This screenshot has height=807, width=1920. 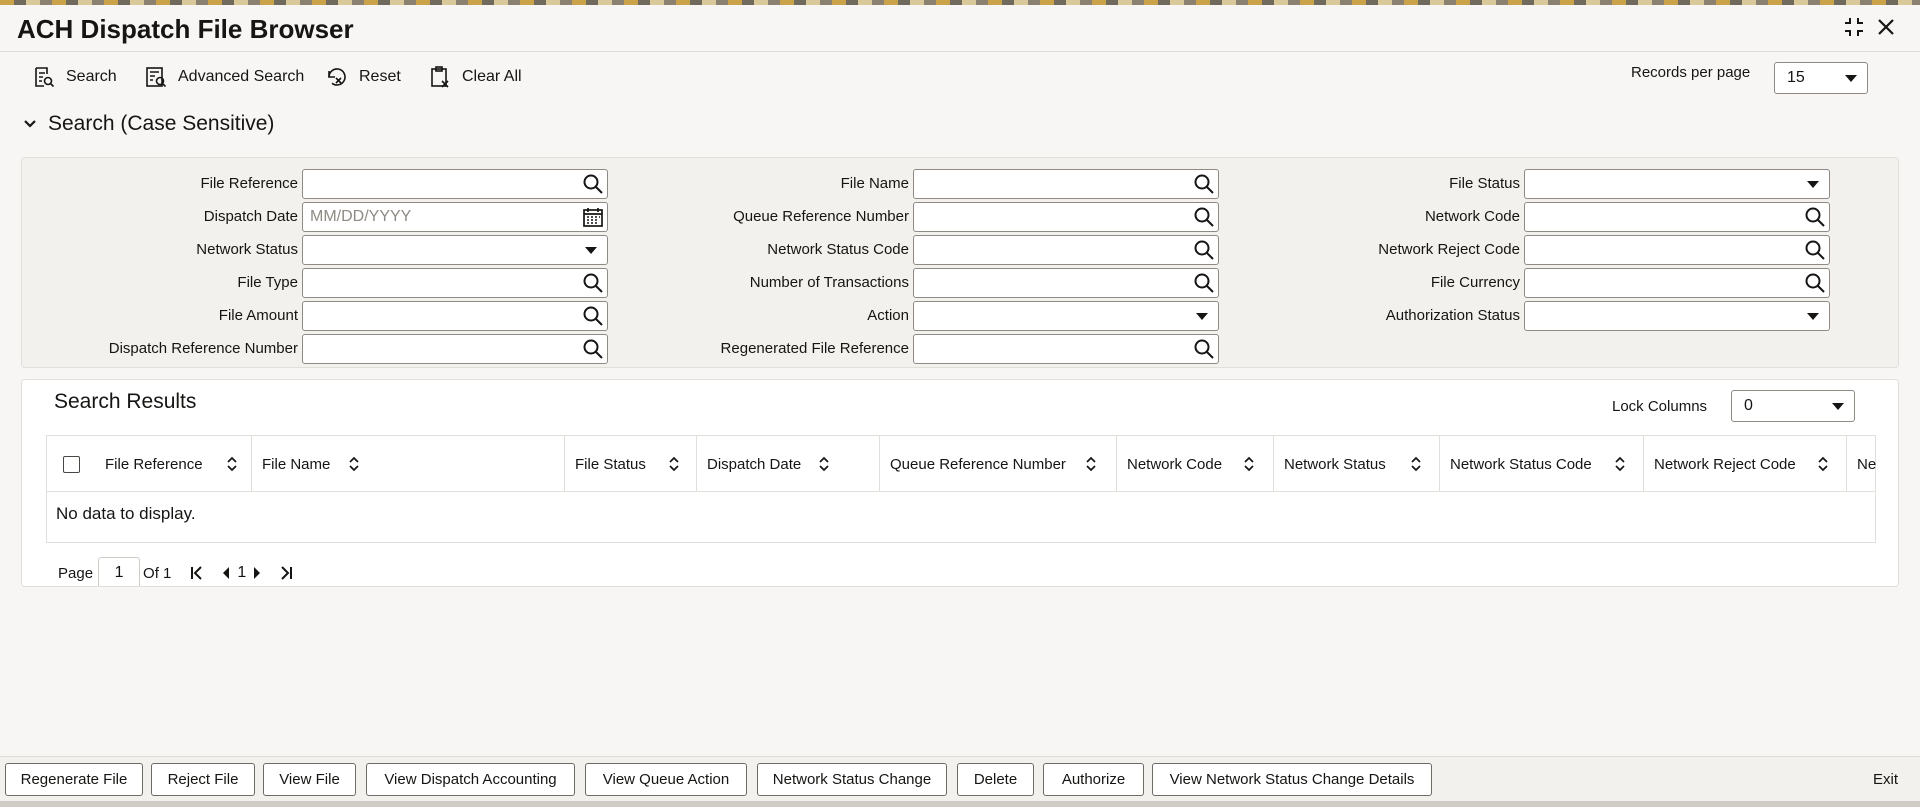 I want to click on file-status-label: File Status, so click(x=1484, y=183).